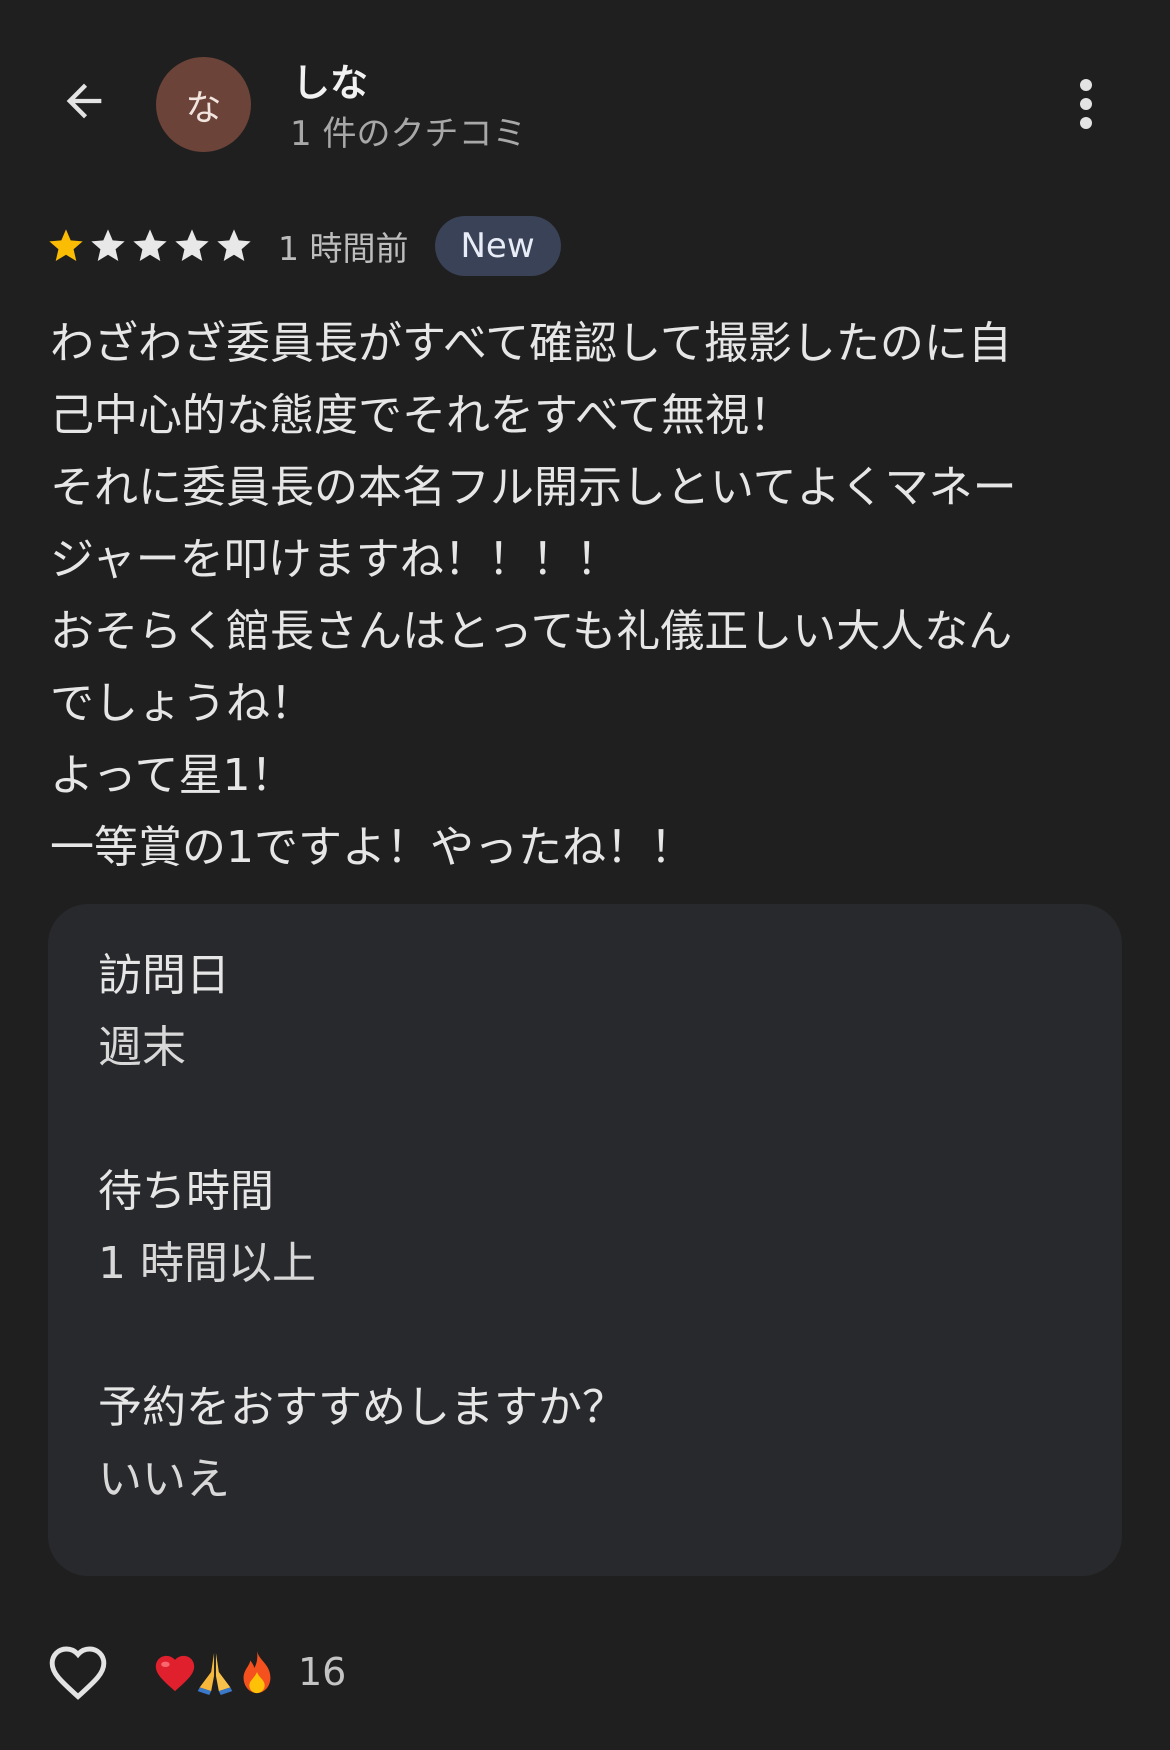  Describe the element at coordinates (257, 1672) in the screenshot. I see `fire-emoji` at that location.